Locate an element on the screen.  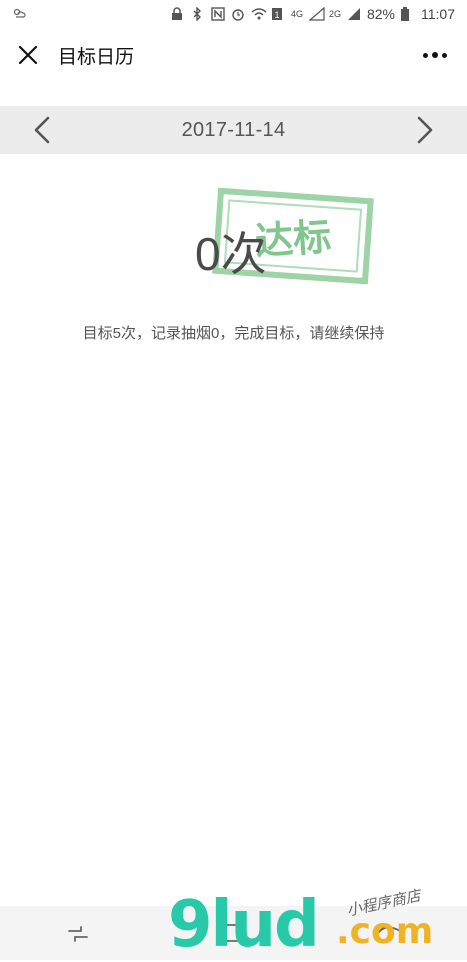
clock: 11:07 is located at coordinates (438, 14).